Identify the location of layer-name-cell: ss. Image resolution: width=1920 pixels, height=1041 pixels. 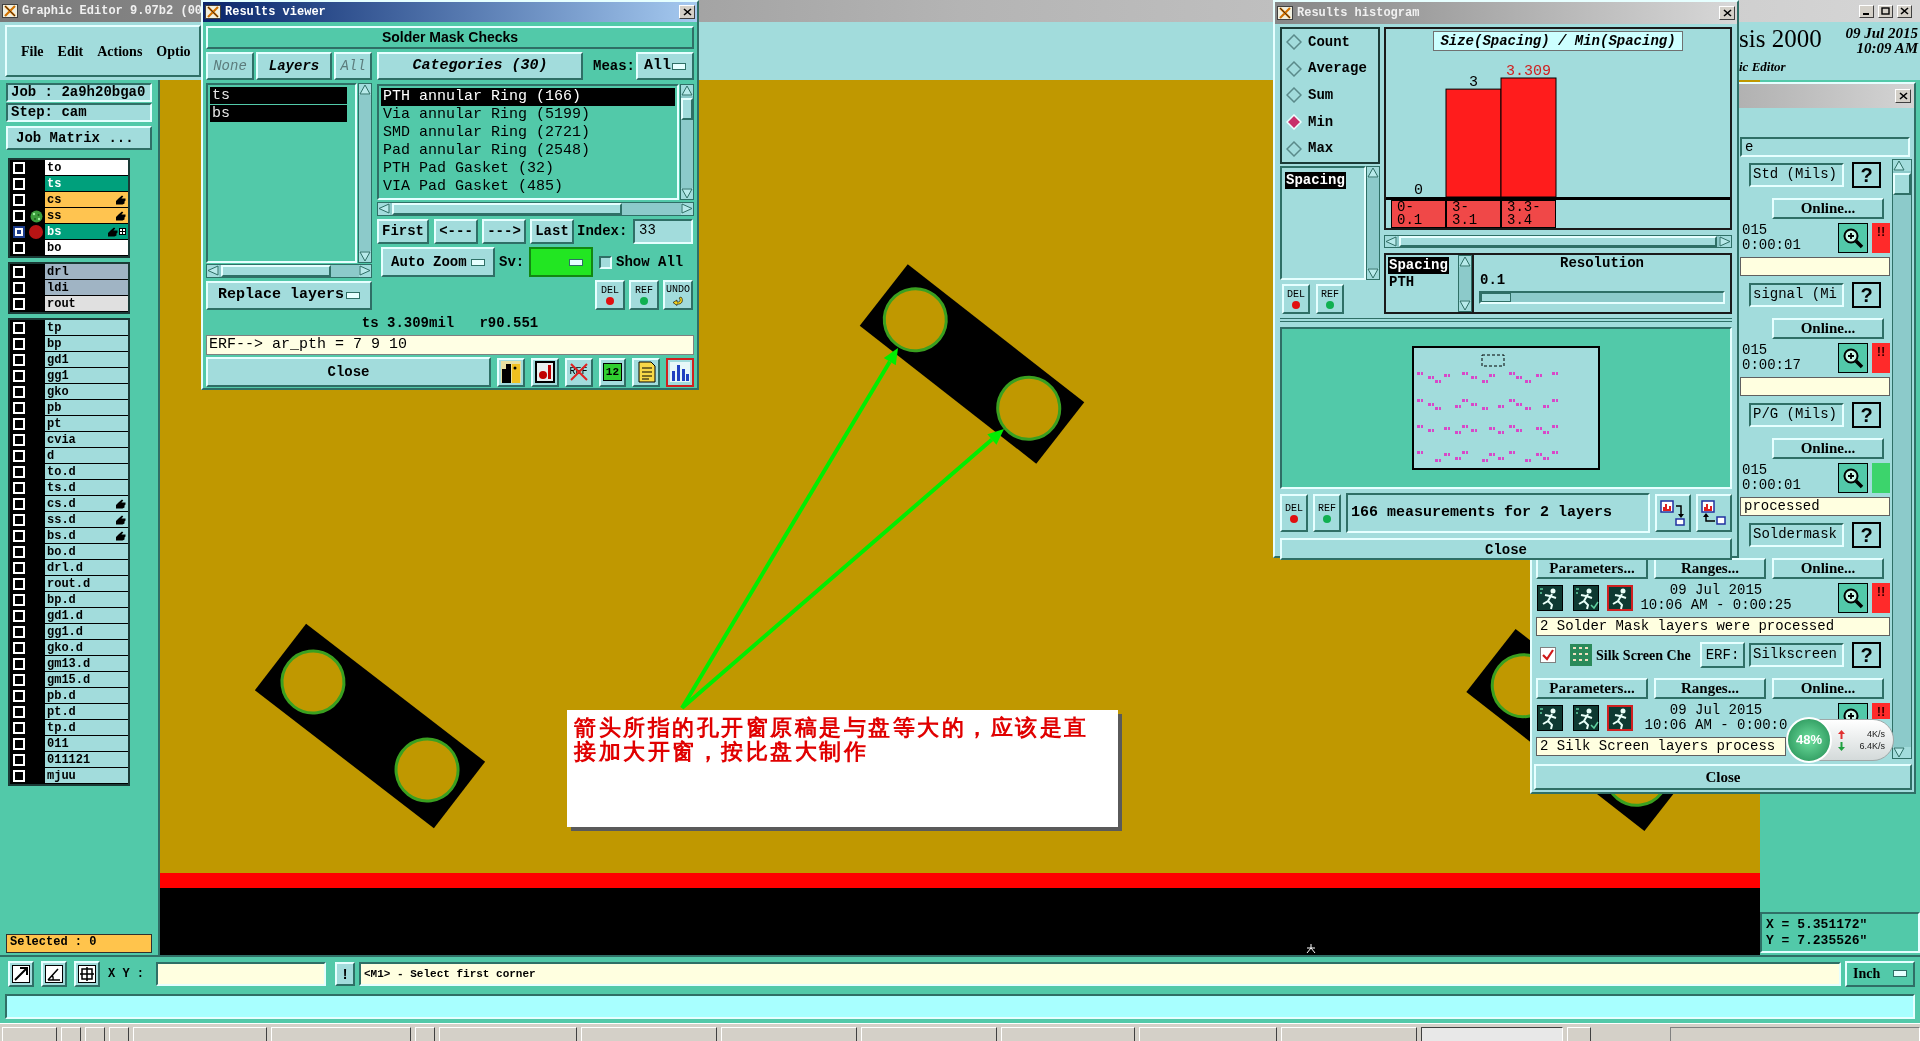
(86, 216).